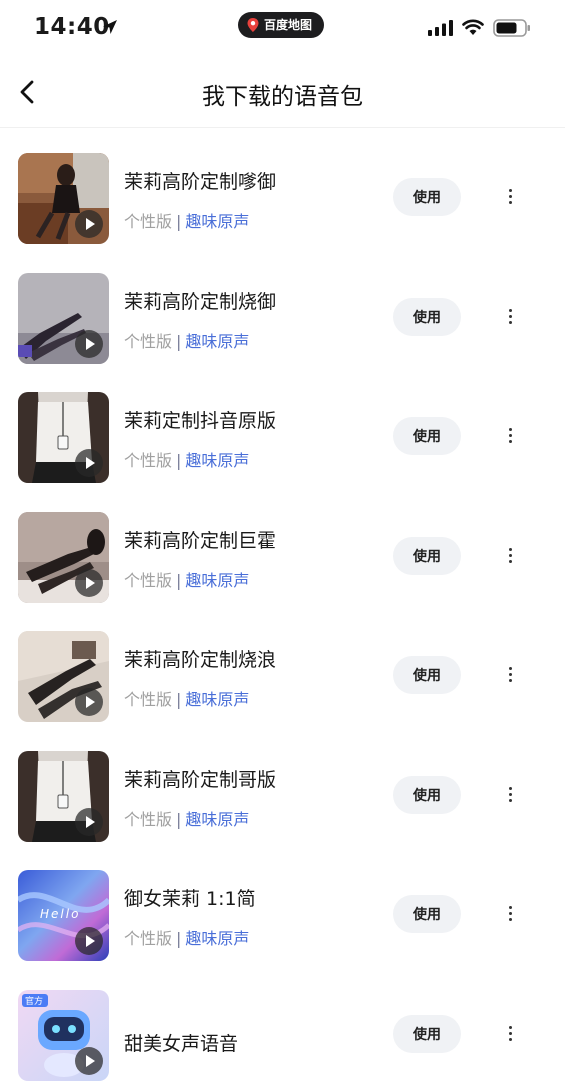 This screenshot has width=565, height=1092. Describe the element at coordinates (63, 1035) in the screenshot. I see `voice-thumbnail: 官方` at that location.